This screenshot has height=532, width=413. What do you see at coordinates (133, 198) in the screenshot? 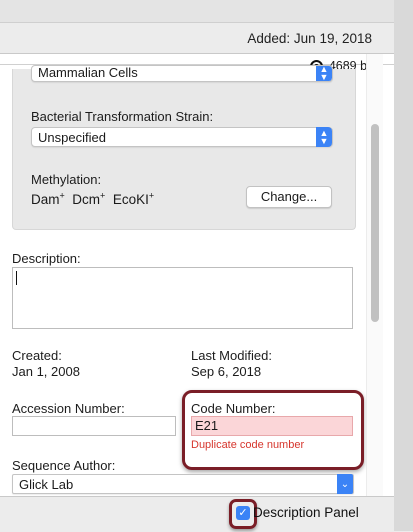
I see `methylation-ecoki: EcoKI+` at bounding box center [133, 198].